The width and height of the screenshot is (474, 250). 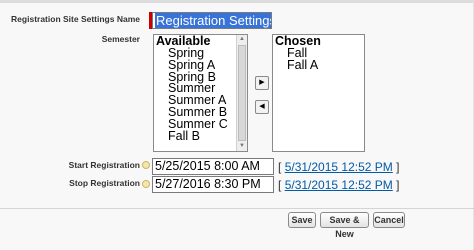 What do you see at coordinates (120, 39) in the screenshot?
I see `semester-label: Semester` at bounding box center [120, 39].